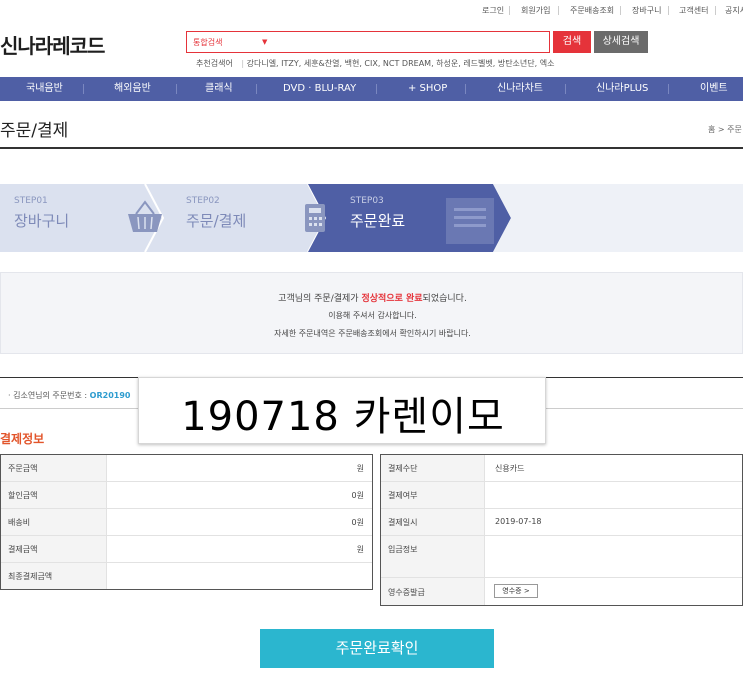  I want to click on table-row: 결제금액 원, so click(186, 549).